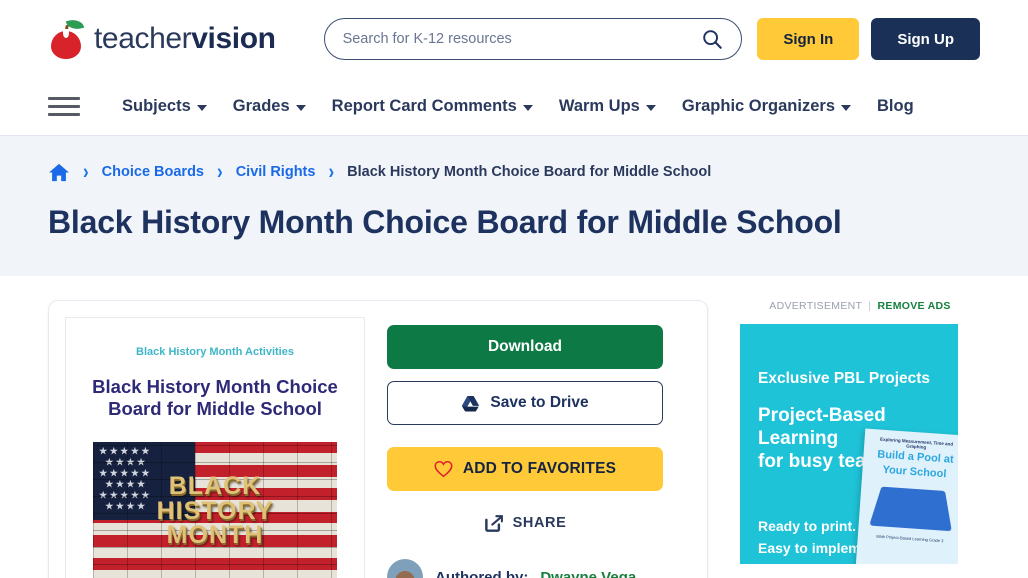 The height and width of the screenshot is (578, 1028). I want to click on logo-text: teachervision, so click(185, 39).